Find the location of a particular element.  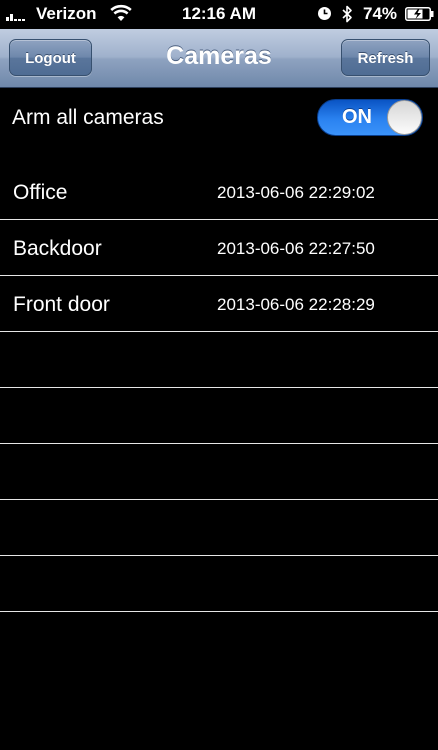

navigation-bar: Logout Cameras Refresh is located at coordinates (219, 58).